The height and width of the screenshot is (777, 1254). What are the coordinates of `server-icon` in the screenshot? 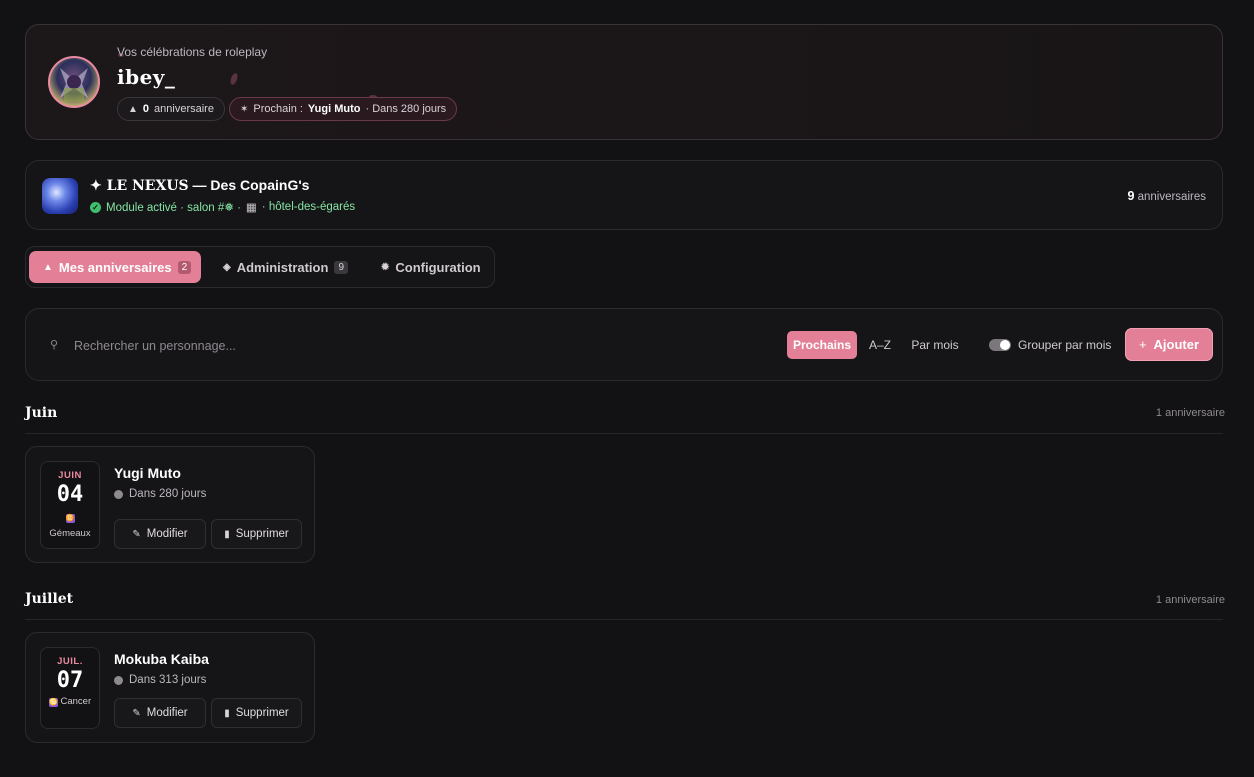 It's located at (60, 196).